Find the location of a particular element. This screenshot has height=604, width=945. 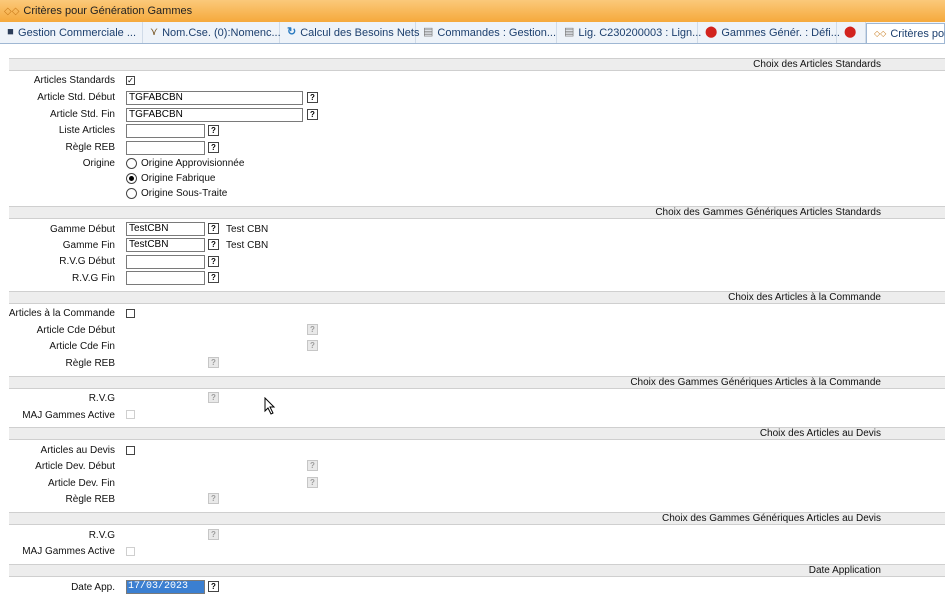

check-icon: ✓ is located at coordinates (130, 80).